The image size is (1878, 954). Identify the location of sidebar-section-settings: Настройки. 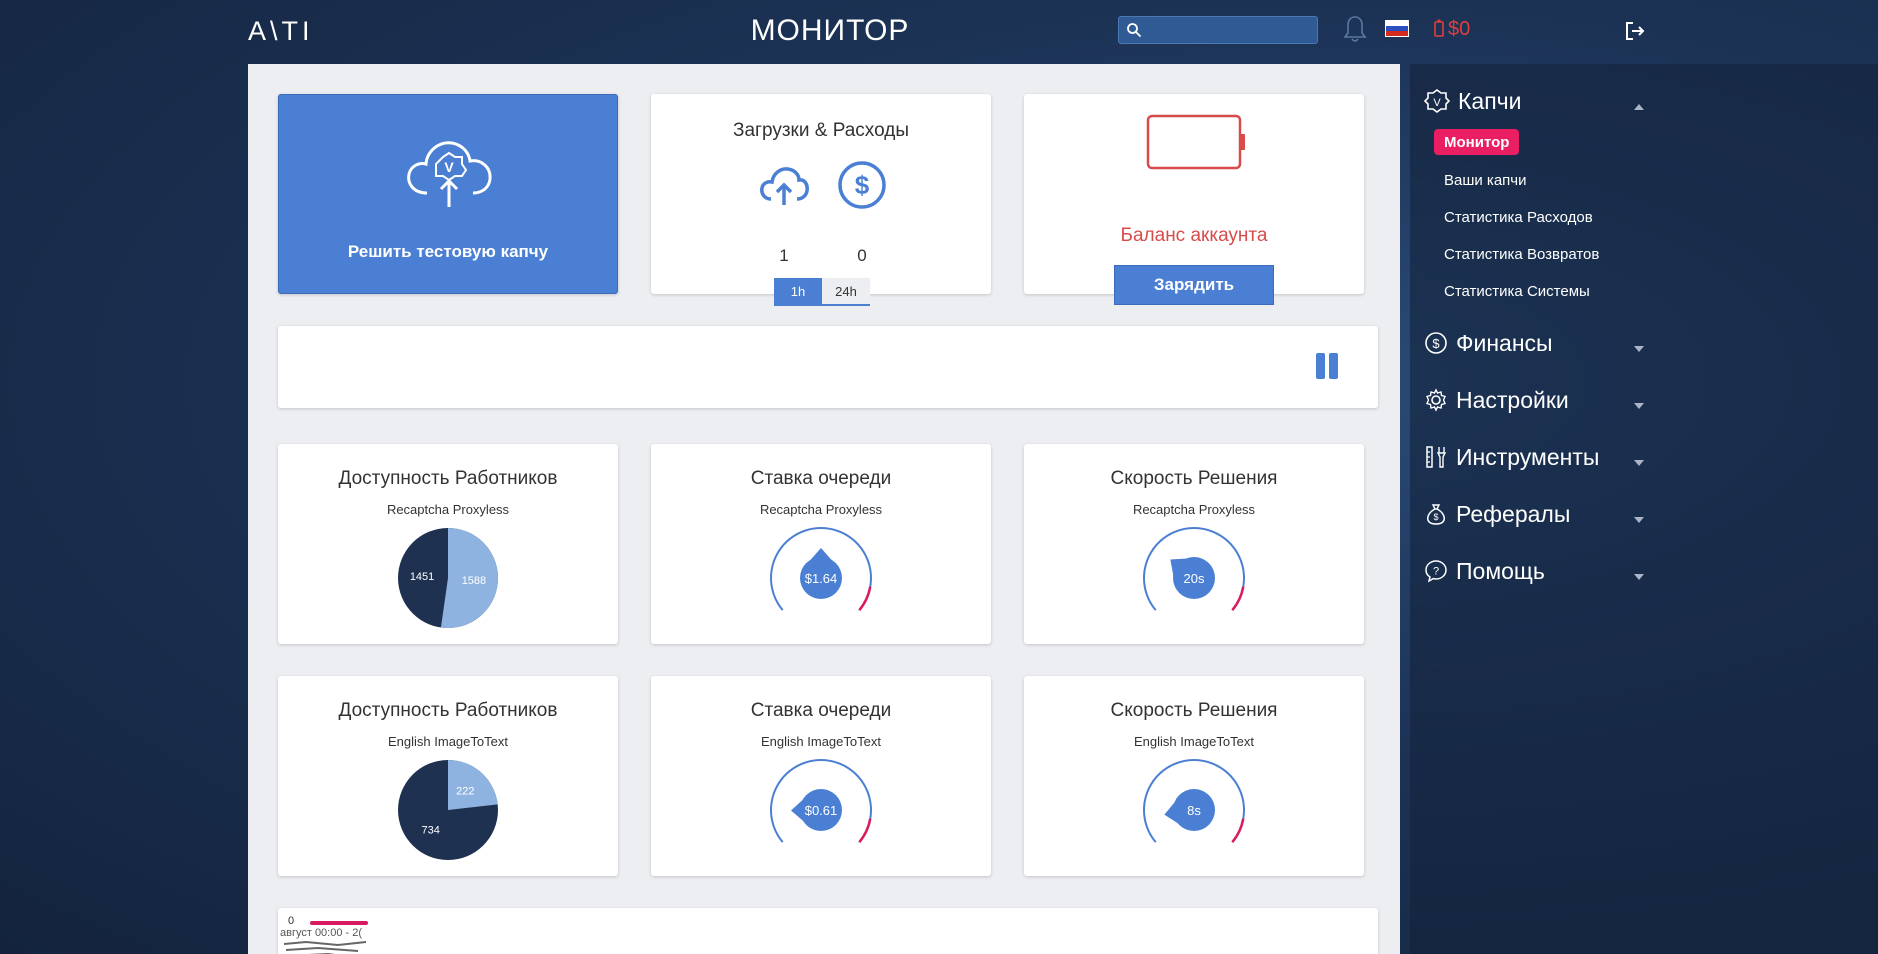
(1539, 400).